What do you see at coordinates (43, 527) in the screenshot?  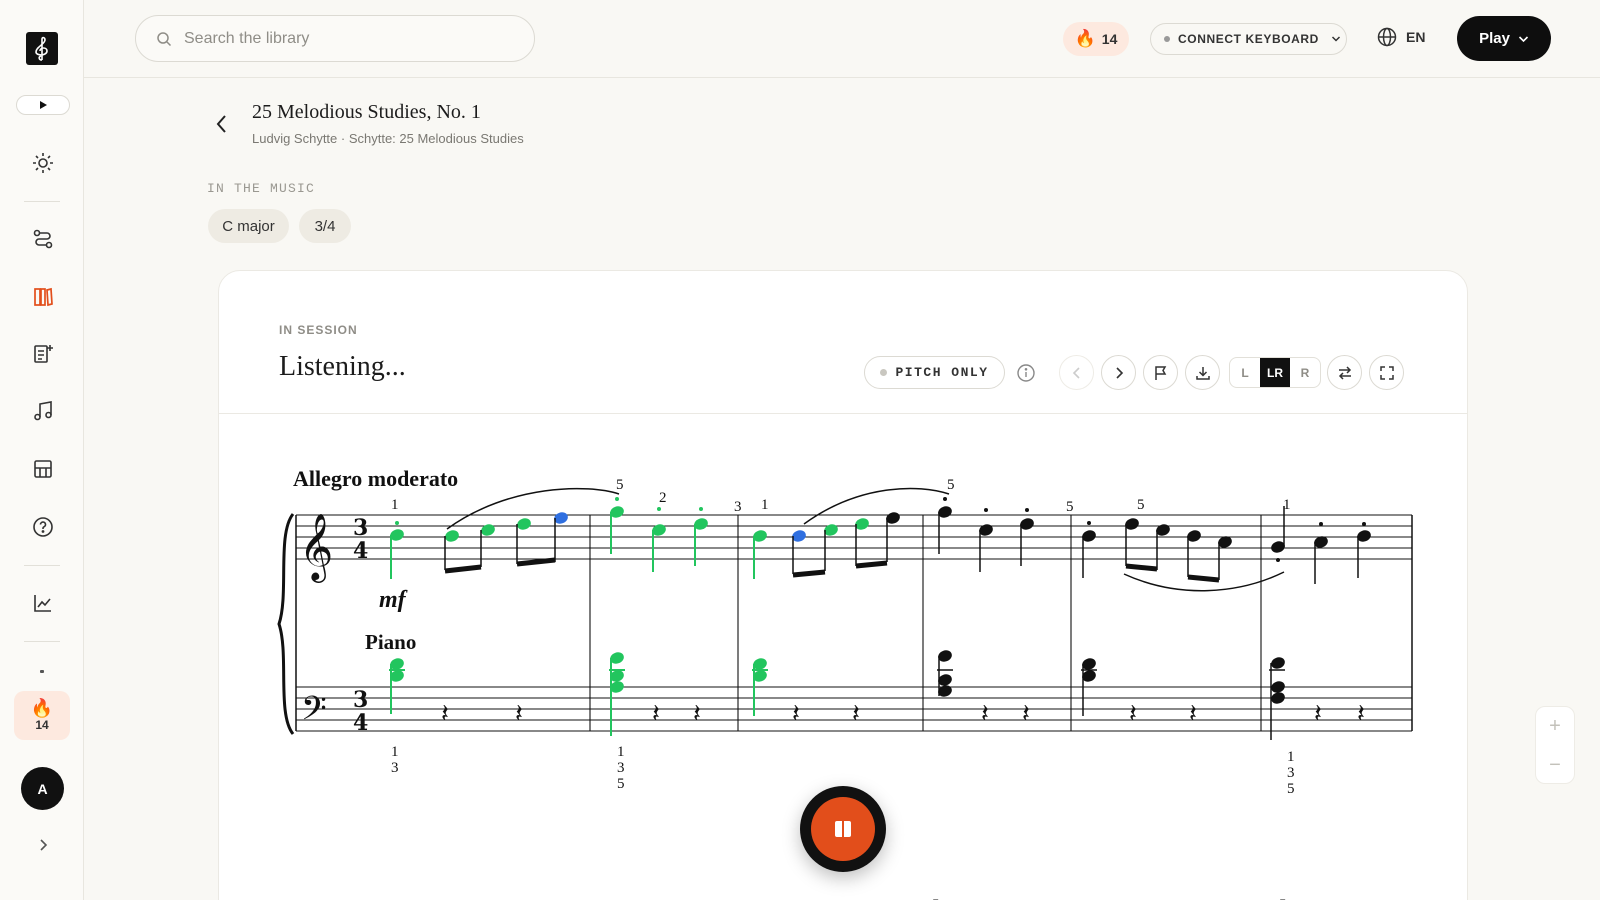 I see `help-icon` at bounding box center [43, 527].